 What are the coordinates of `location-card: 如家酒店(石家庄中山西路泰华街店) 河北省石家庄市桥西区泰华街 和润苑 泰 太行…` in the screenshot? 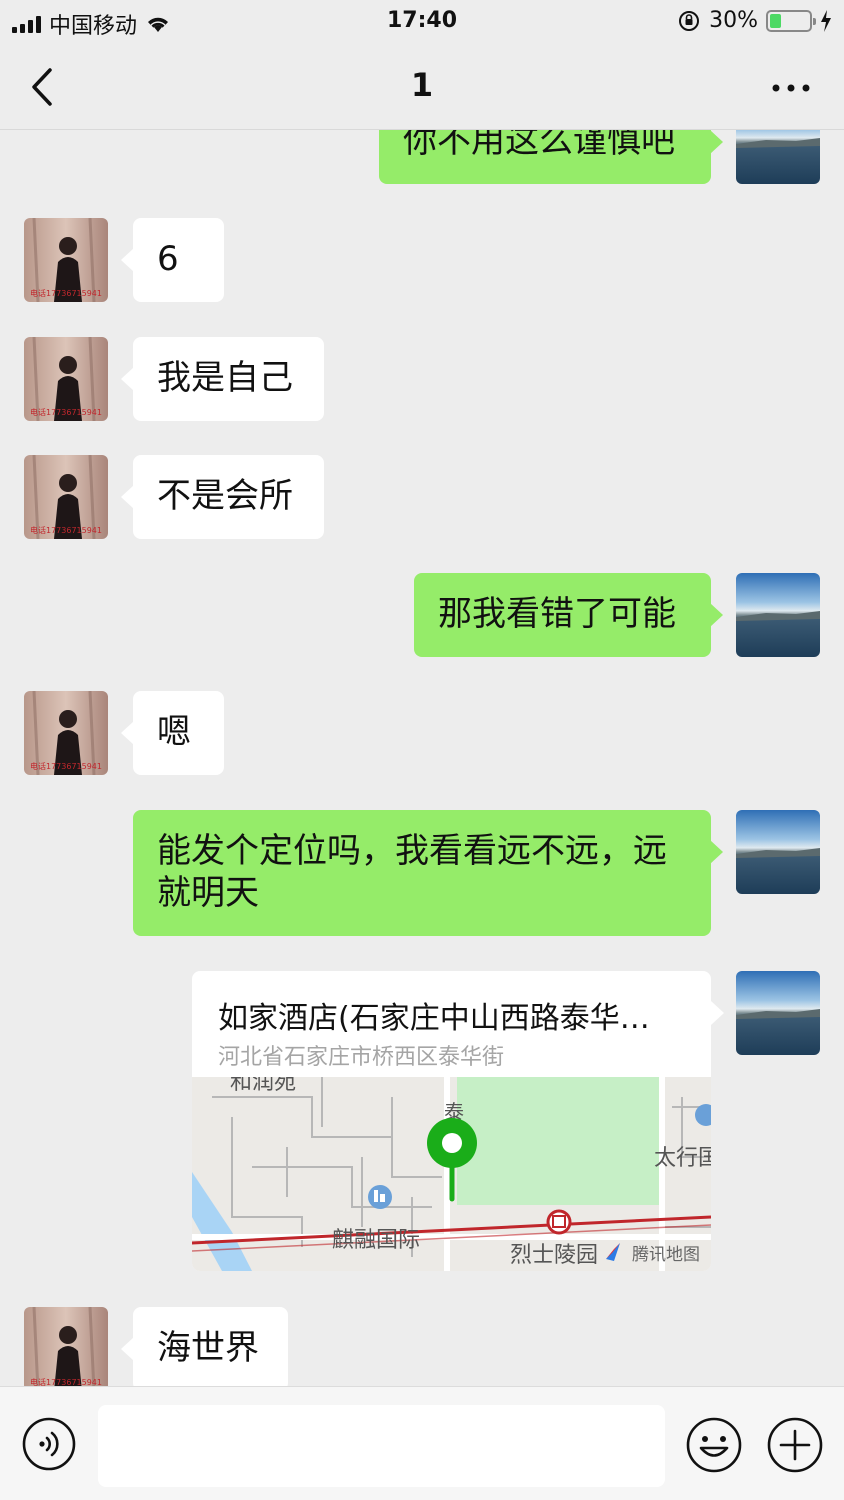 It's located at (451, 1121).